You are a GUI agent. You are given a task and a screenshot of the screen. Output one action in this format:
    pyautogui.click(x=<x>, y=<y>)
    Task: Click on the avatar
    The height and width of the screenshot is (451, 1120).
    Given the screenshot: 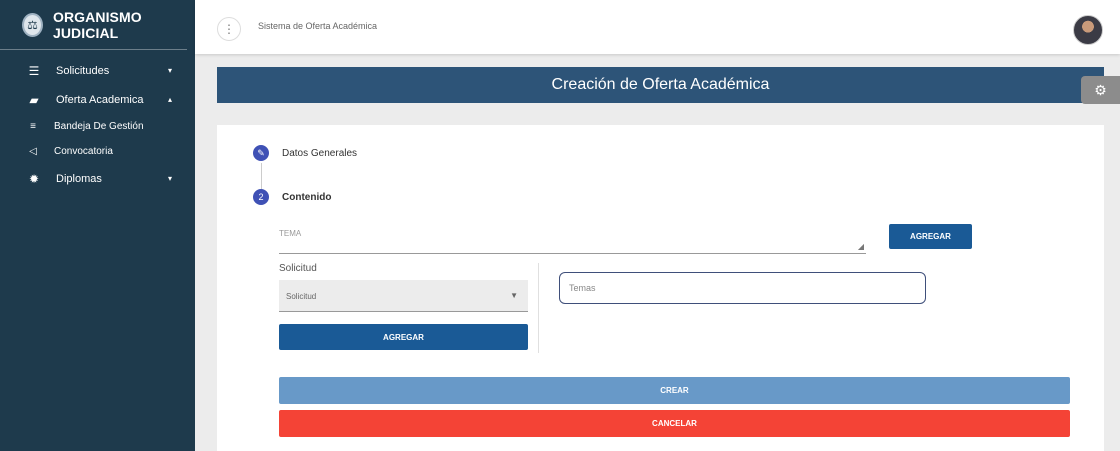 What is the action you would take?
    pyautogui.click(x=1088, y=30)
    